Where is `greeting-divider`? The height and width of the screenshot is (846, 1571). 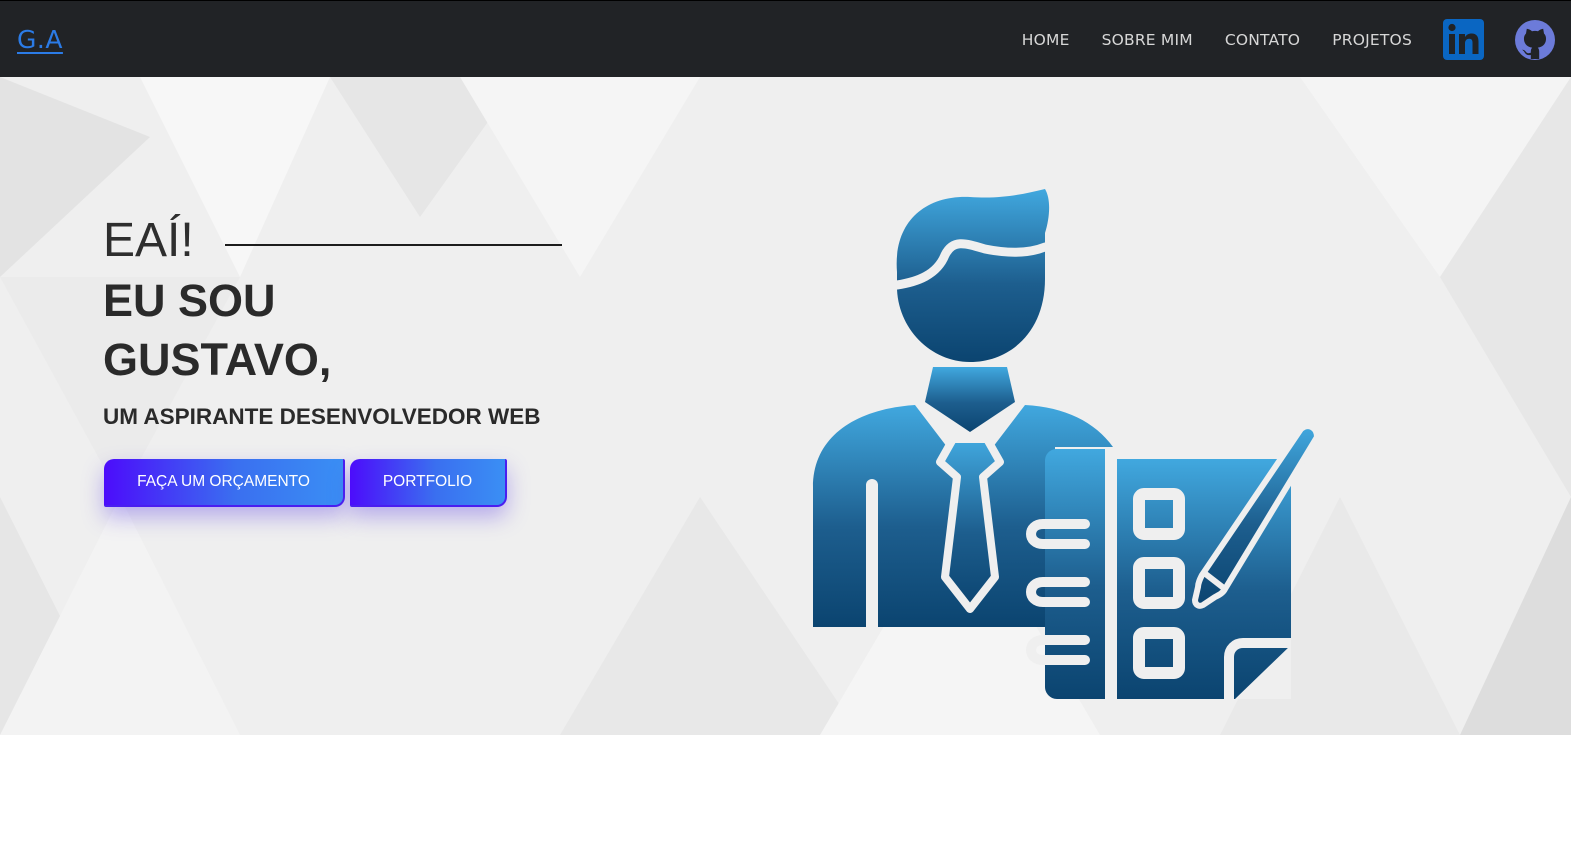
greeting-divider is located at coordinates (393, 245).